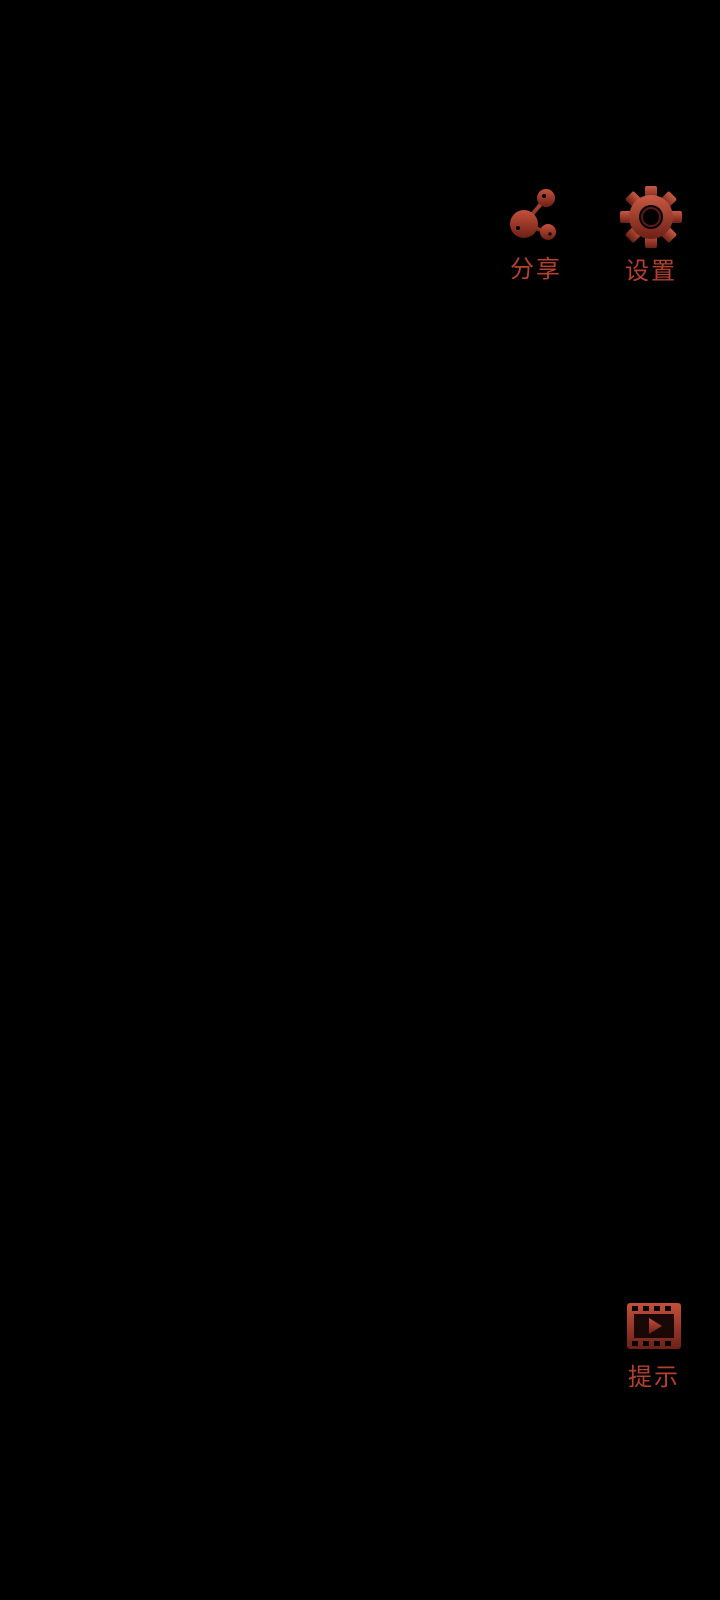 This screenshot has width=720, height=1600. Describe the element at coordinates (651, 271) in the screenshot. I see `settings-label: 设置` at that location.